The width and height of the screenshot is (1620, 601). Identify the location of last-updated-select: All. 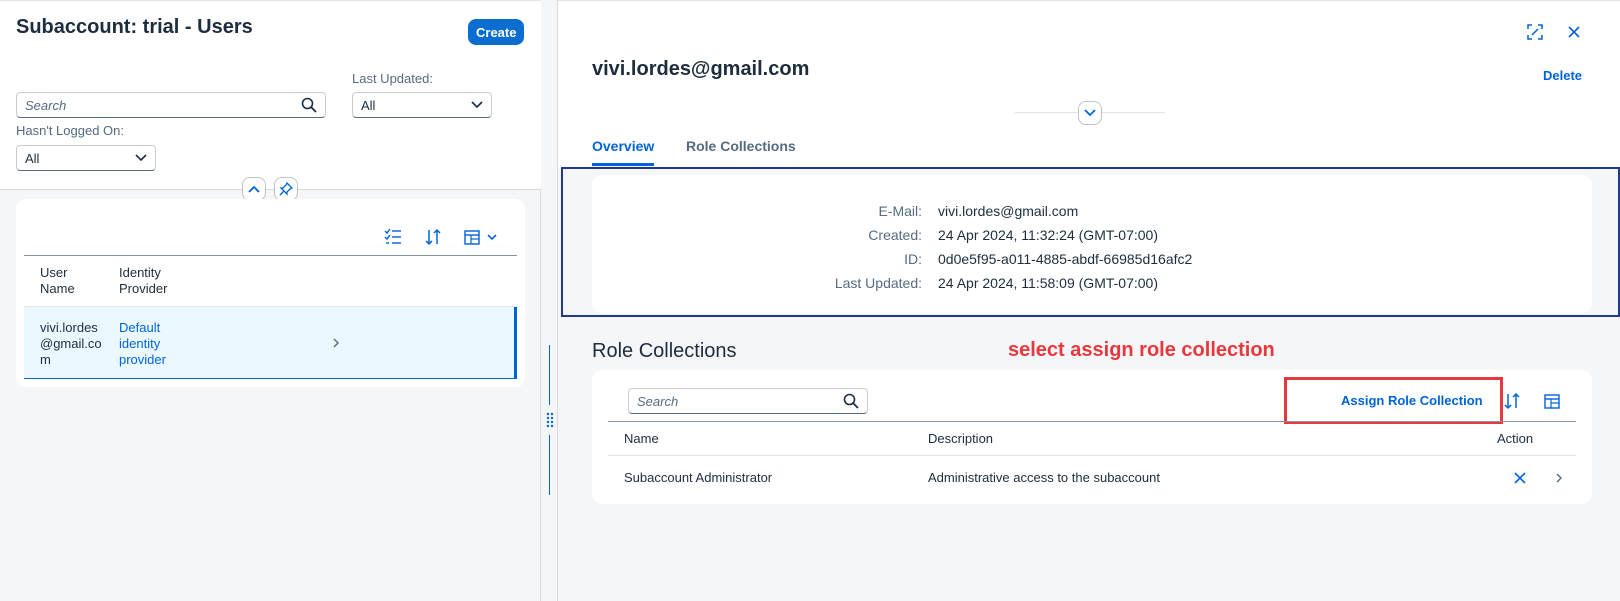
(422, 105).